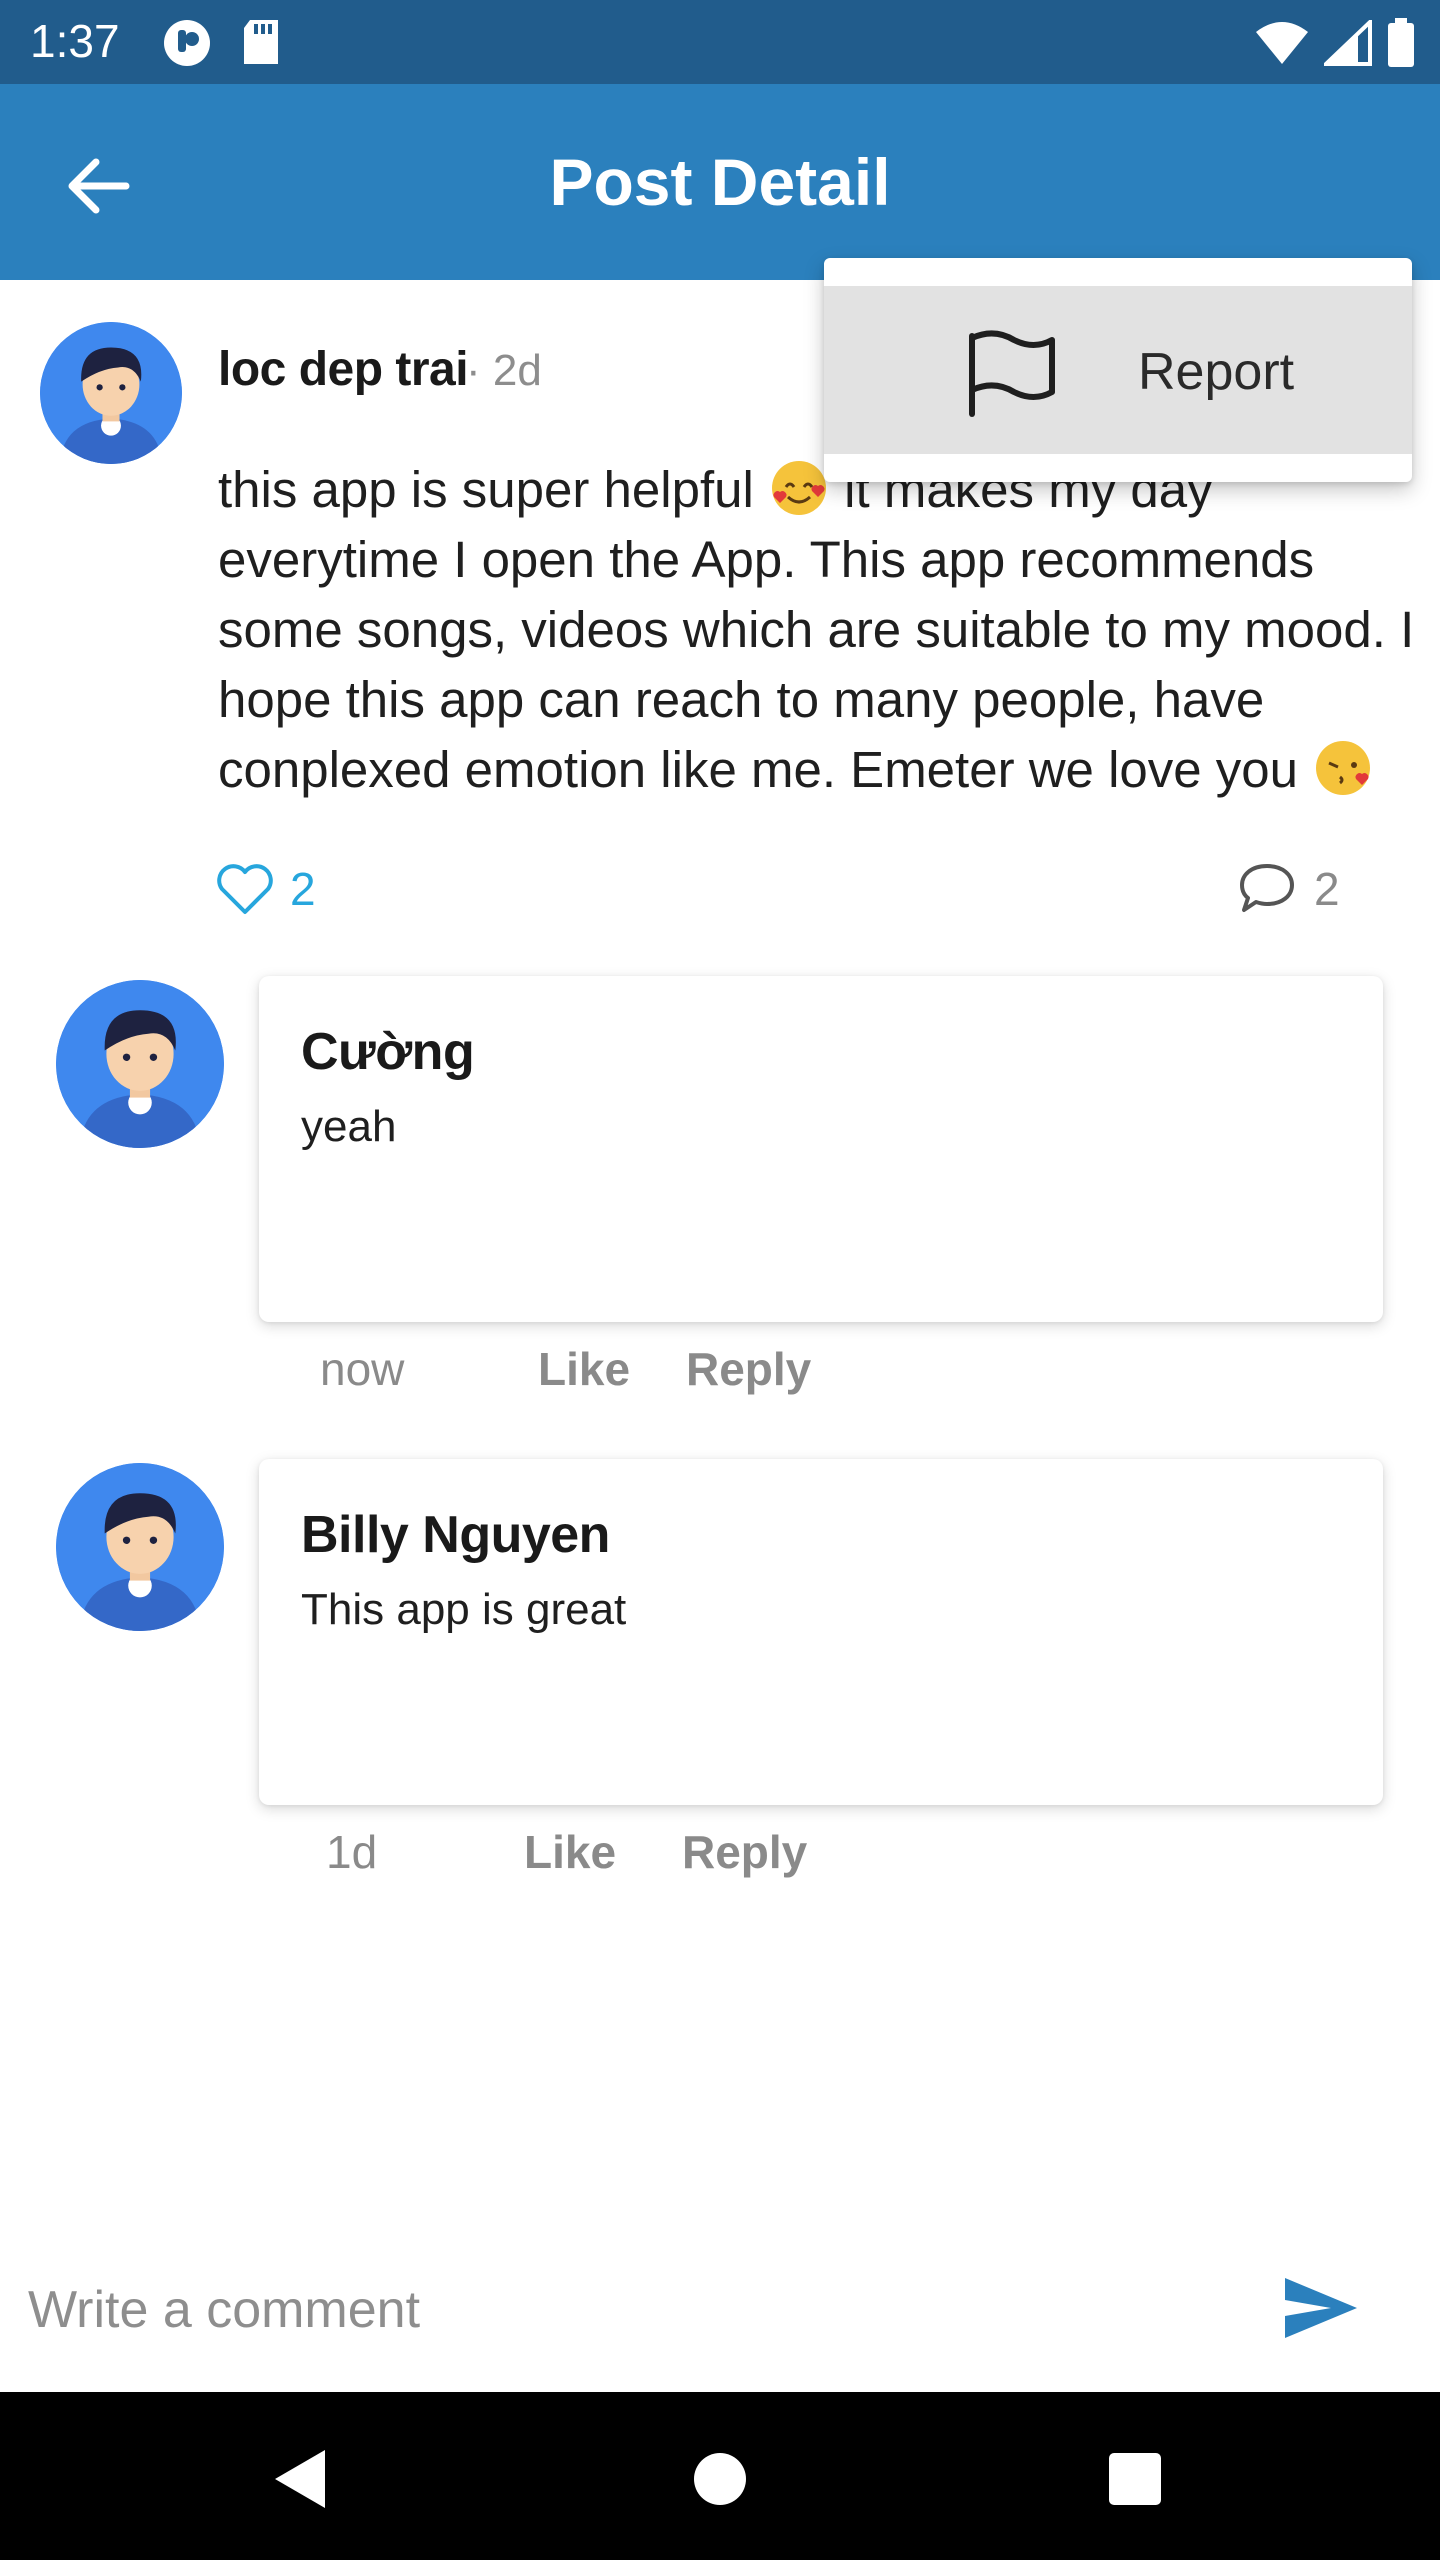  I want to click on like-count: 2, so click(303, 889).